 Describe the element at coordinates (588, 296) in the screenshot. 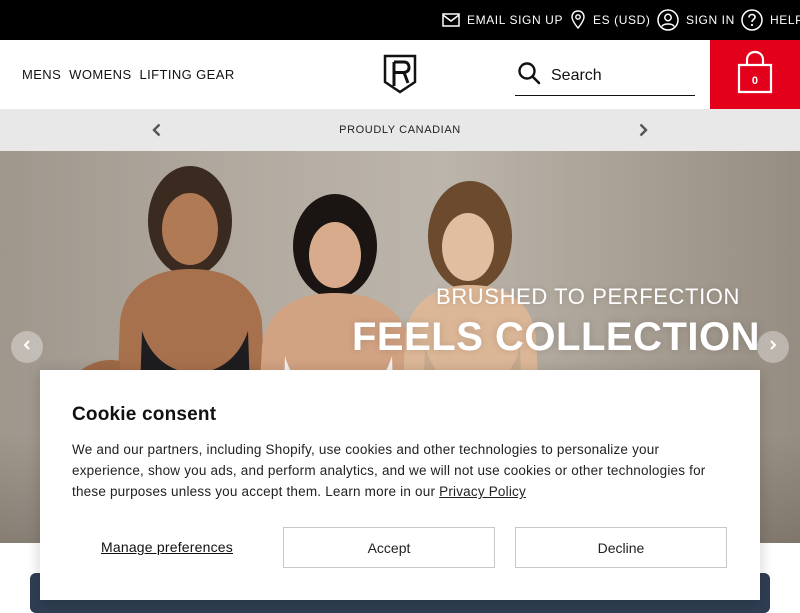

I see `hero-subtitle: Brushed to perfection` at that location.